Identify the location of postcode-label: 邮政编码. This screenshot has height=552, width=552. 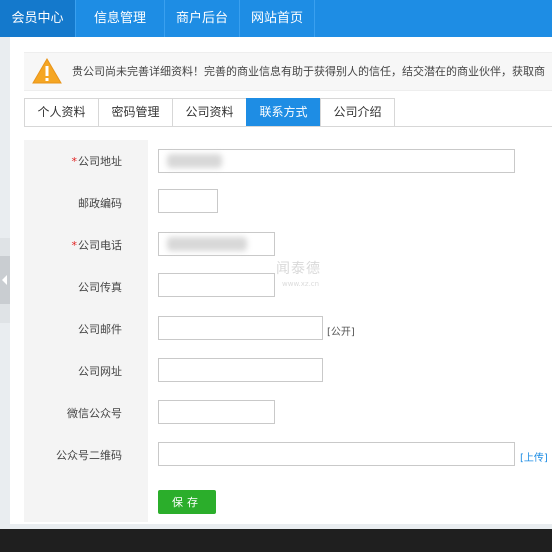
(100, 203).